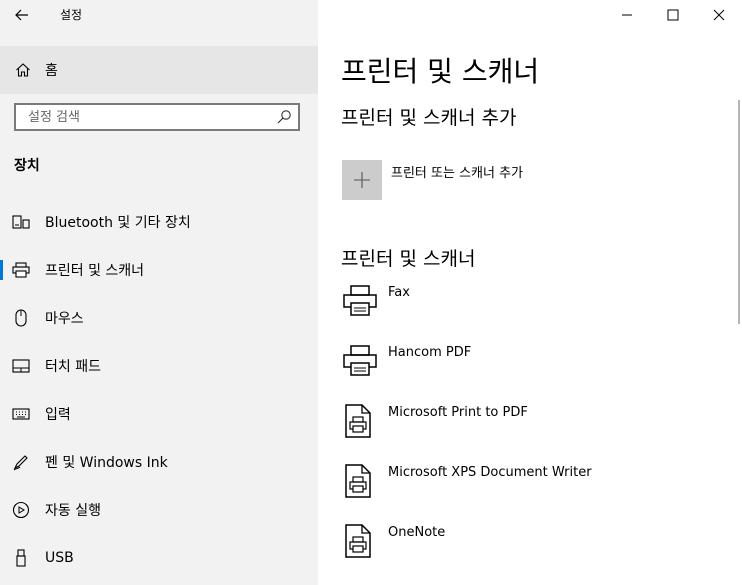 This screenshot has height=585, width=742. What do you see at coordinates (399, 292) in the screenshot?
I see `printer-name: Fax` at bounding box center [399, 292].